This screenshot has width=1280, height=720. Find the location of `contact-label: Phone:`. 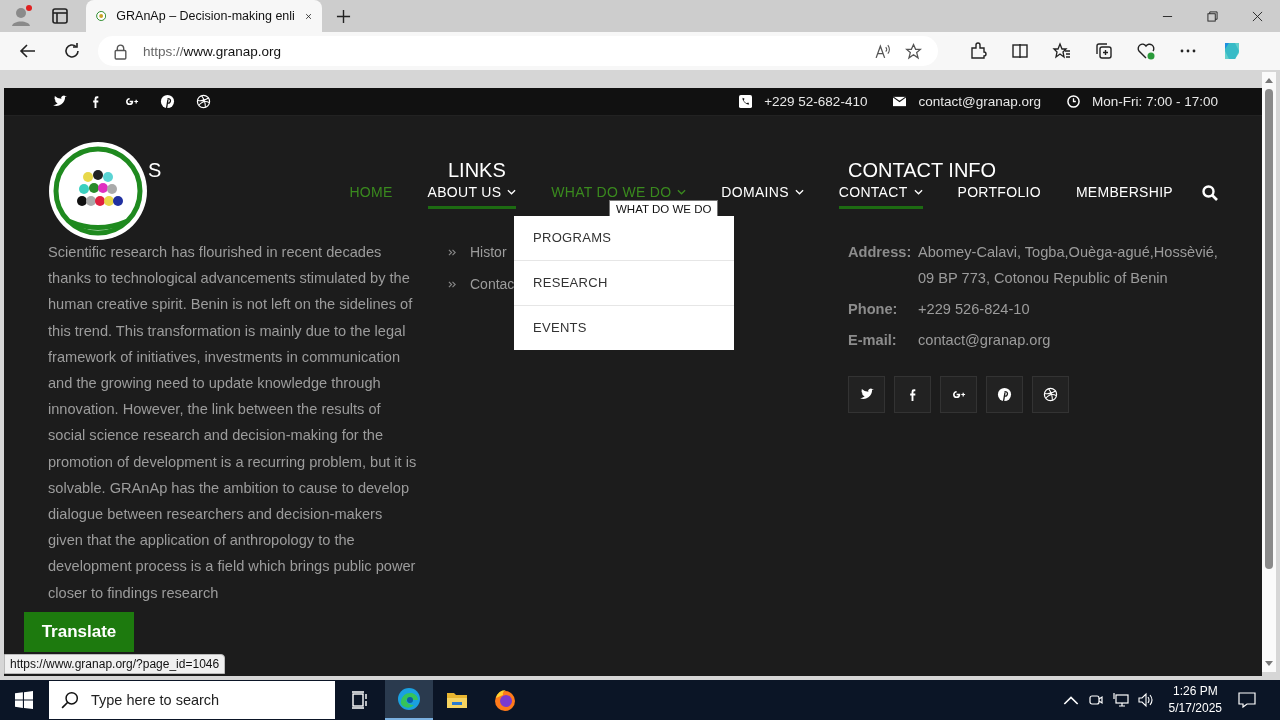

contact-label: Phone: is located at coordinates (873, 309).